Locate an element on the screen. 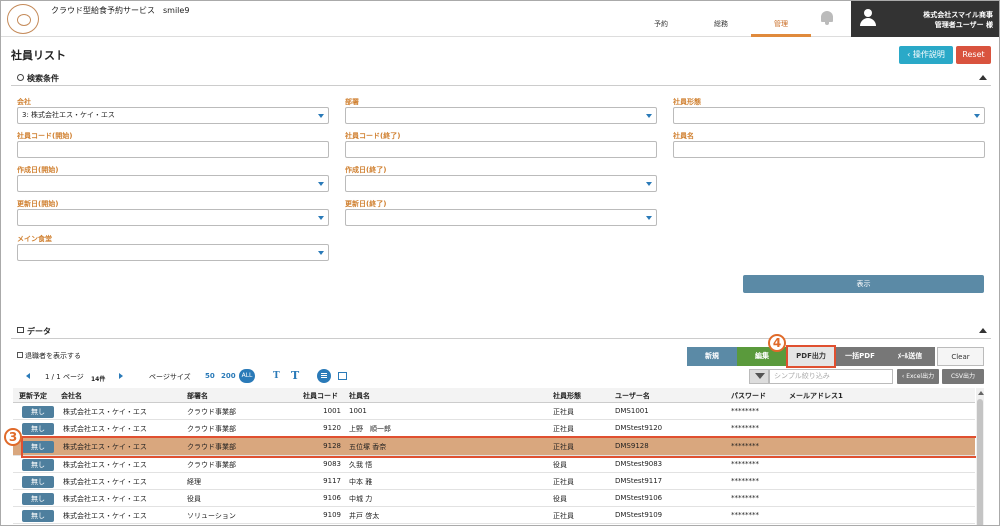  updated-start-select is located at coordinates (173, 217).